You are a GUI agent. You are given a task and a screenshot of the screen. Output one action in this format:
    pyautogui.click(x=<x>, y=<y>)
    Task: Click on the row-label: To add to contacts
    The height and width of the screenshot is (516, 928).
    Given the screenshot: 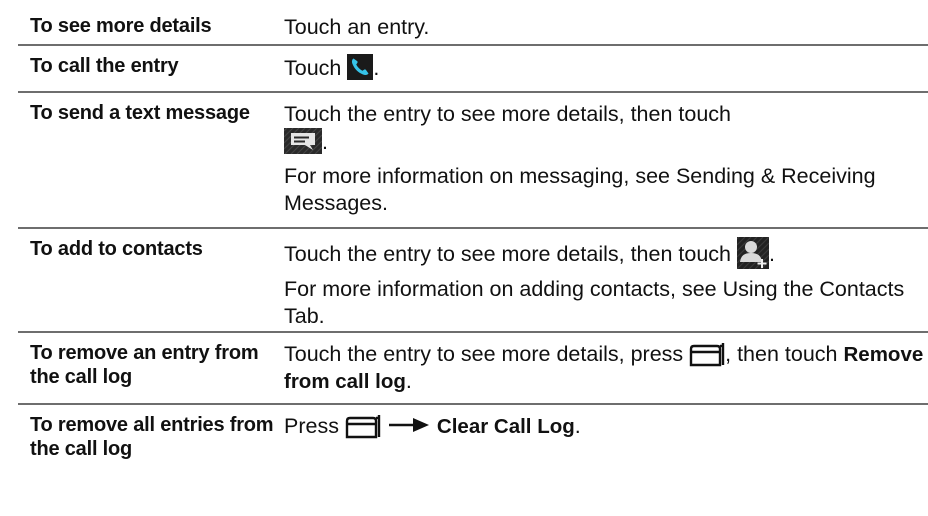 What is the action you would take?
    pyautogui.click(x=116, y=249)
    